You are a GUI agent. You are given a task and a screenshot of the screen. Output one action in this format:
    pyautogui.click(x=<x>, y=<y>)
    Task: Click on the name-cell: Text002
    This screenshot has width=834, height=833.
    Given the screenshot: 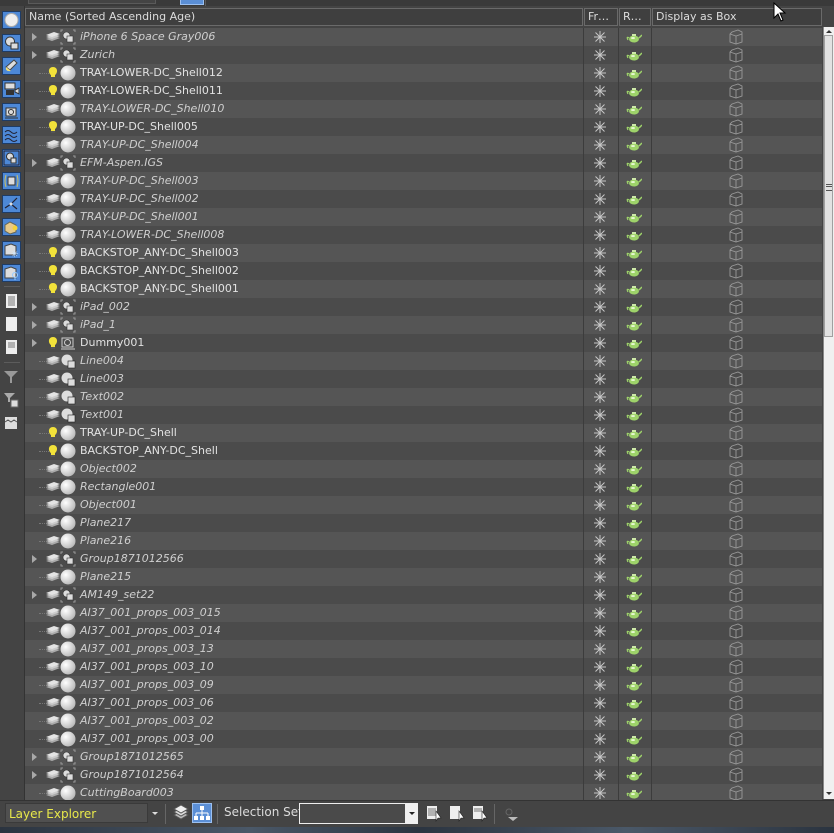 What is the action you would take?
    pyautogui.click(x=303, y=397)
    